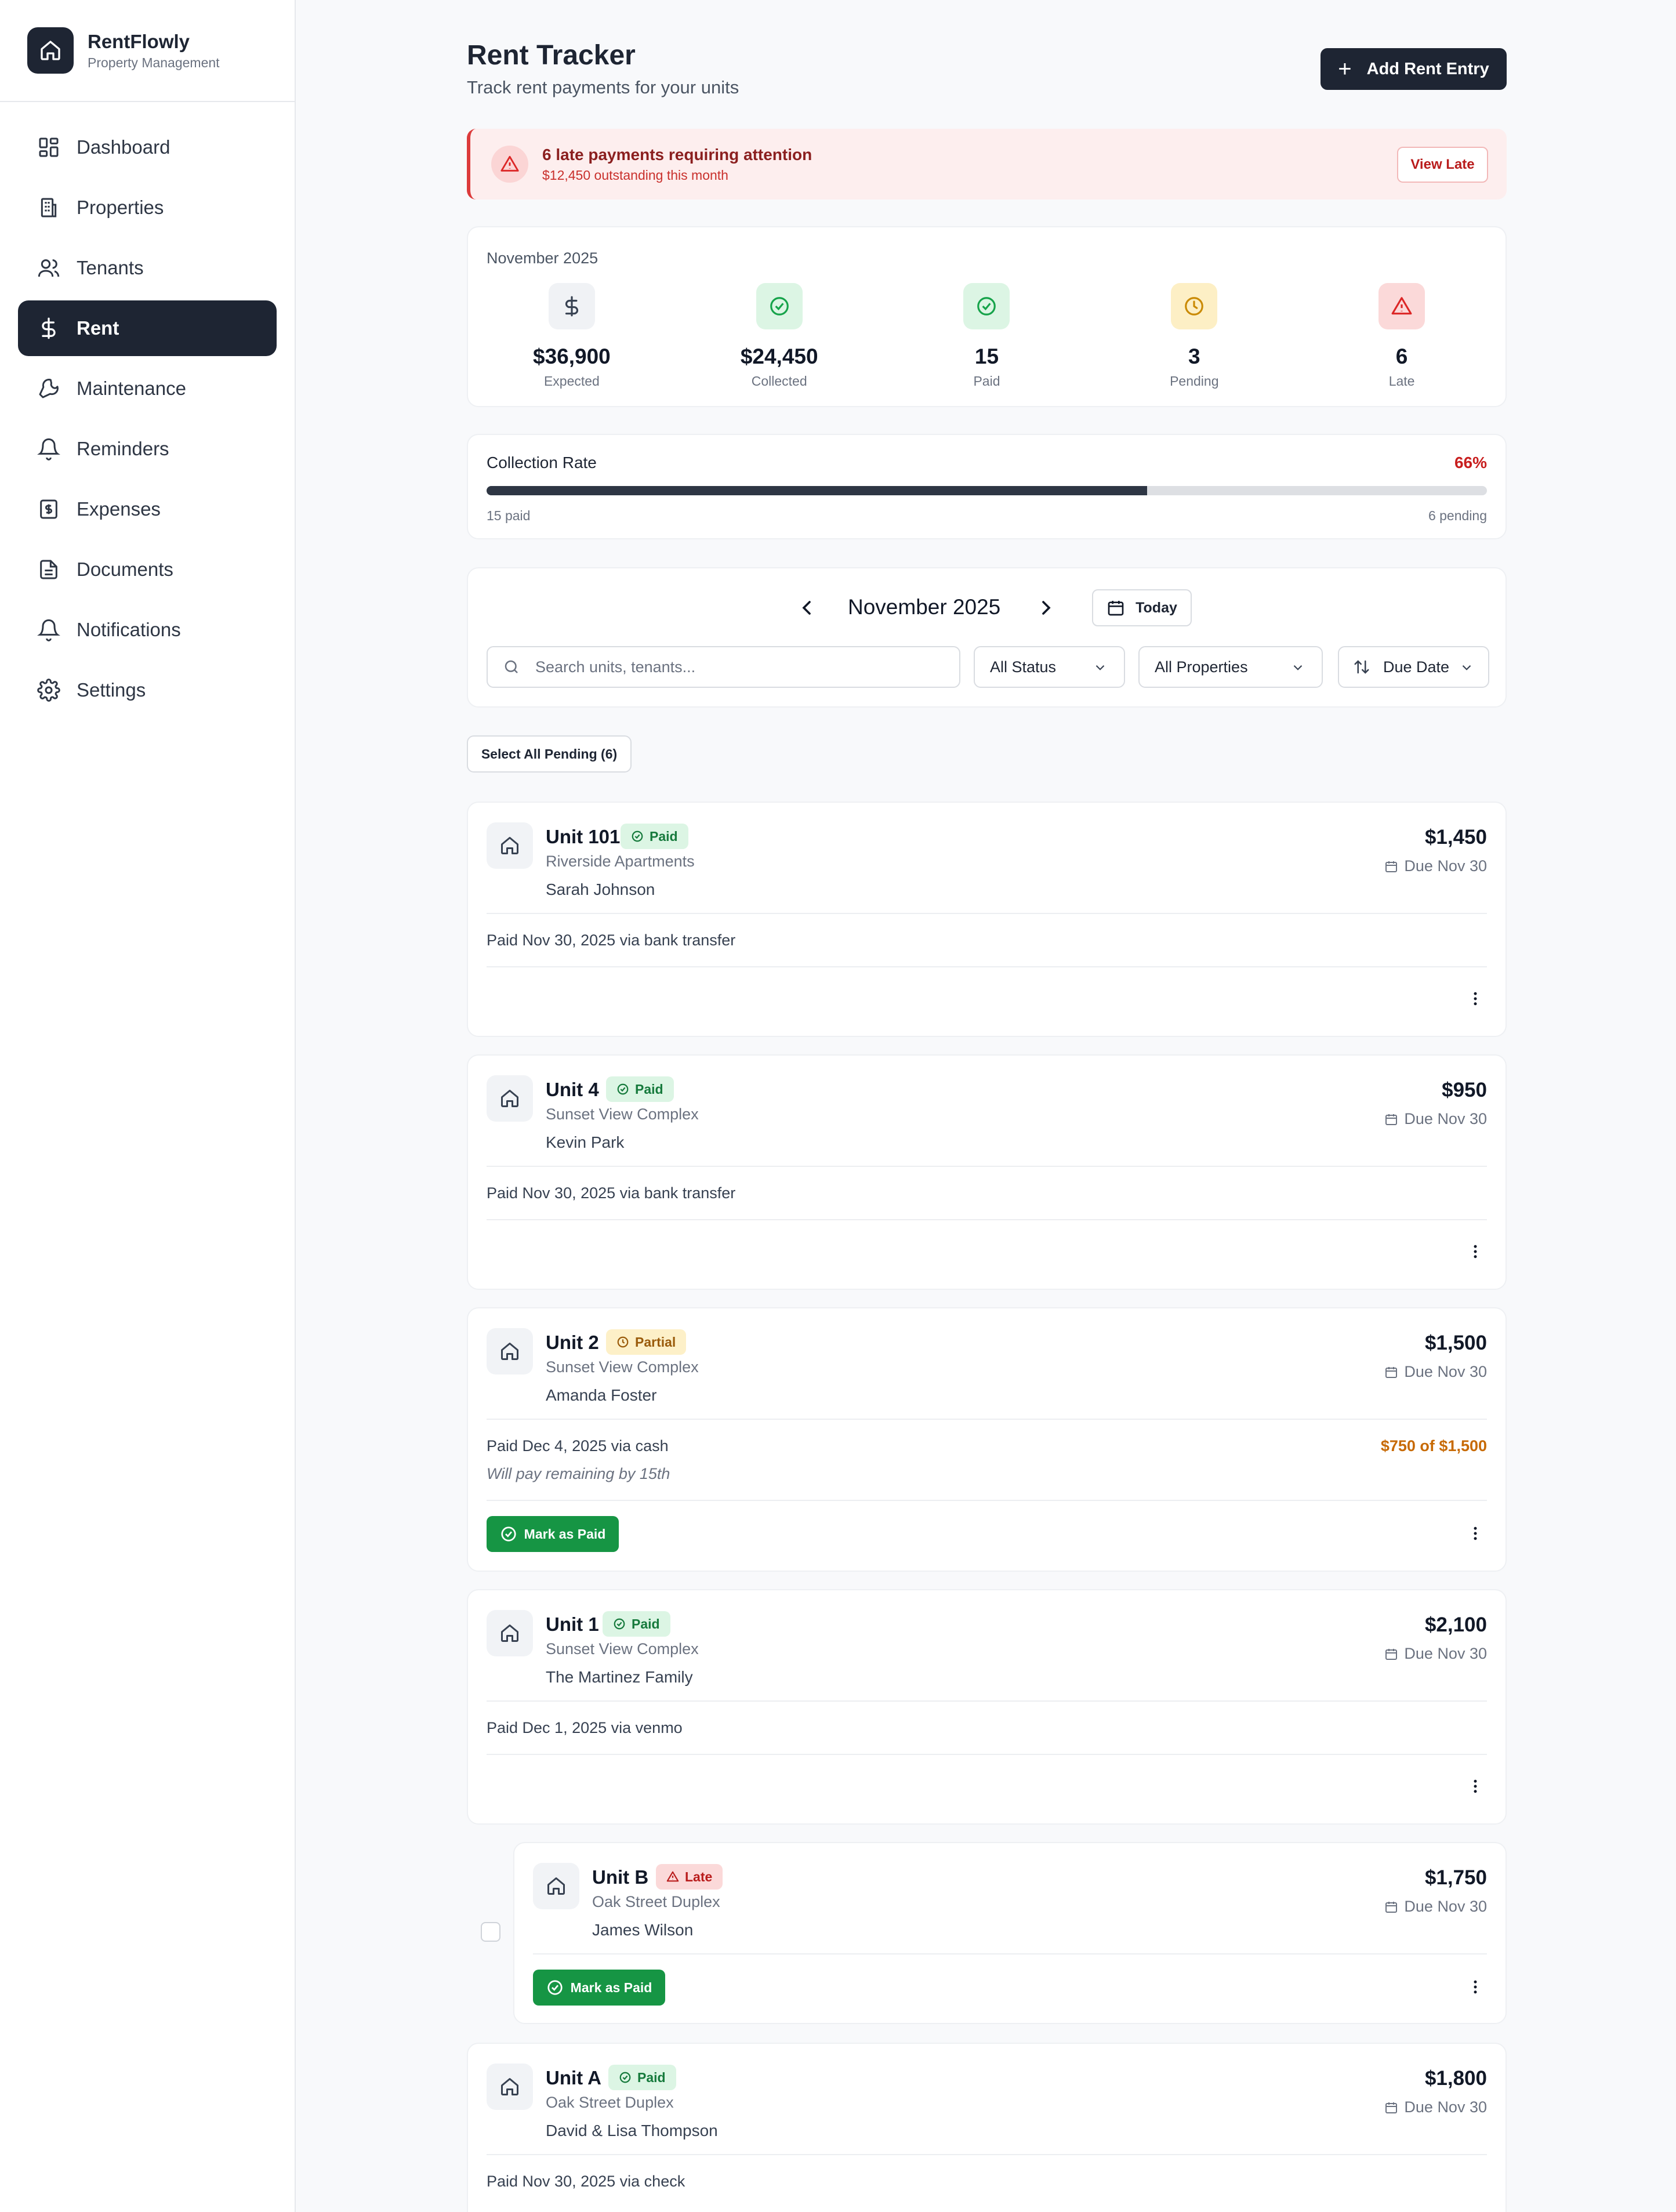  I want to click on receipt-icon, so click(48, 509).